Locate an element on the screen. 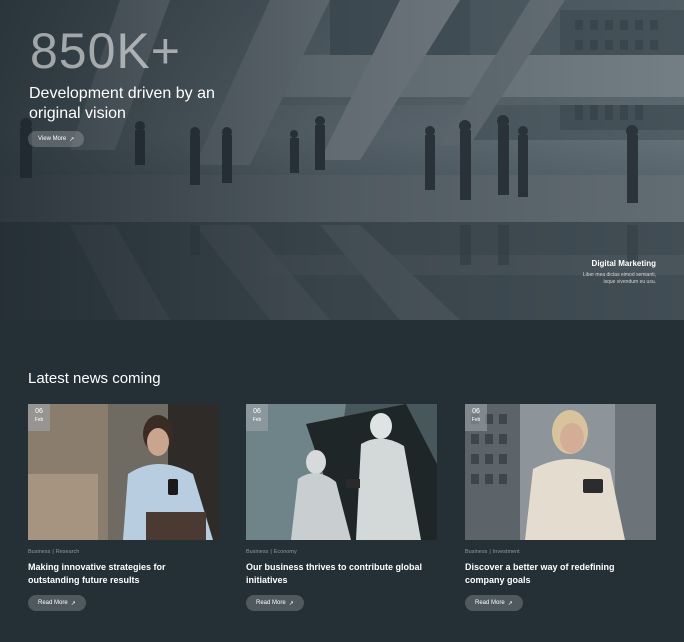  category-link: Research is located at coordinates (68, 552).